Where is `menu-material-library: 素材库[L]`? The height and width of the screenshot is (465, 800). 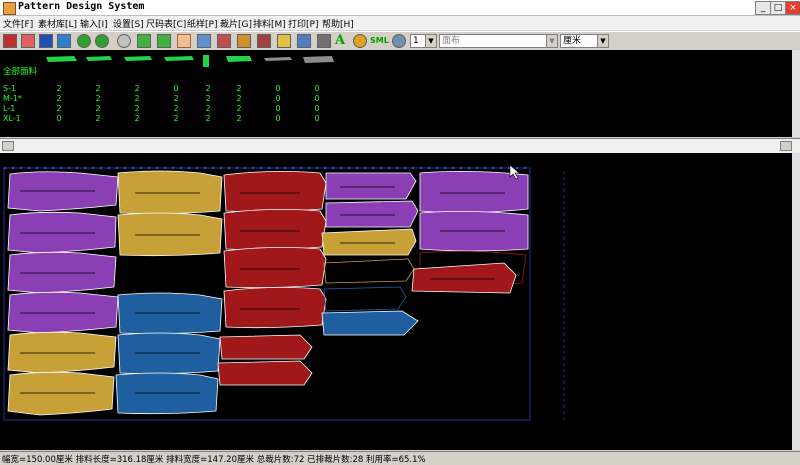
menu-material-library: 素材库[L] is located at coordinates (57, 23).